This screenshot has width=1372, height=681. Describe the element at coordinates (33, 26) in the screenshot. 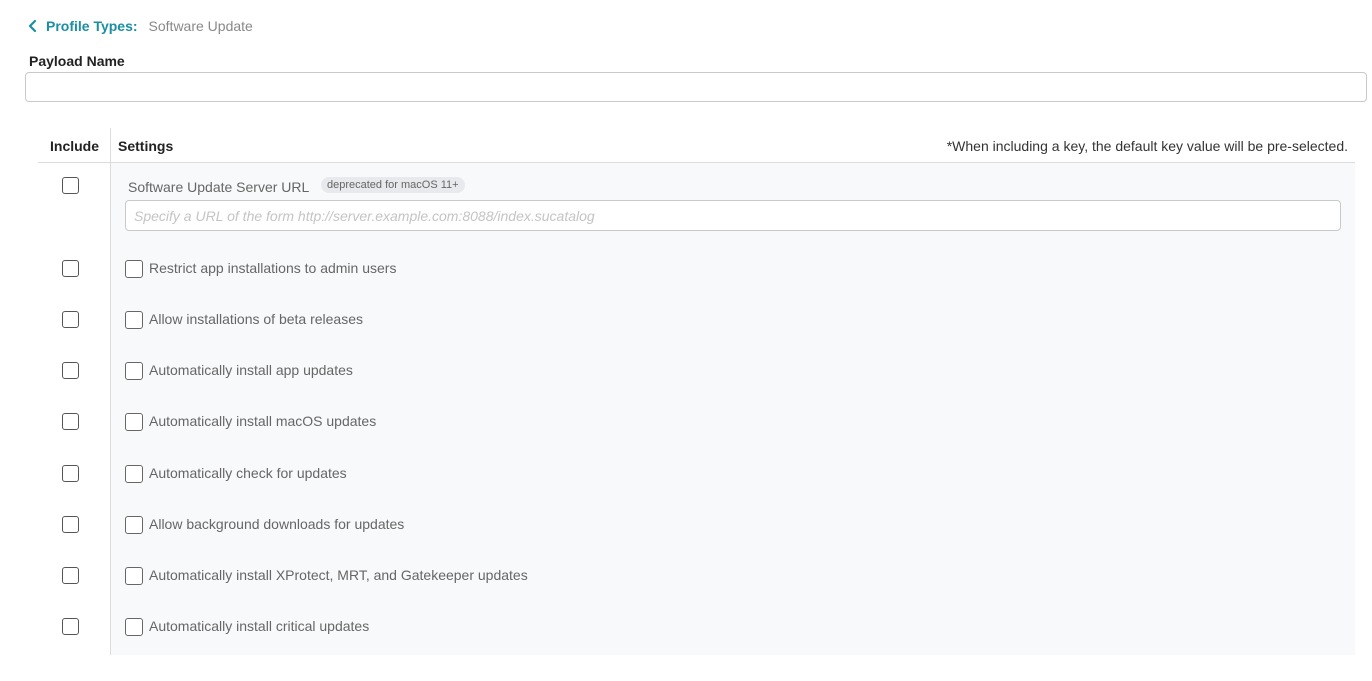

I see `chevron-left-icon` at that location.